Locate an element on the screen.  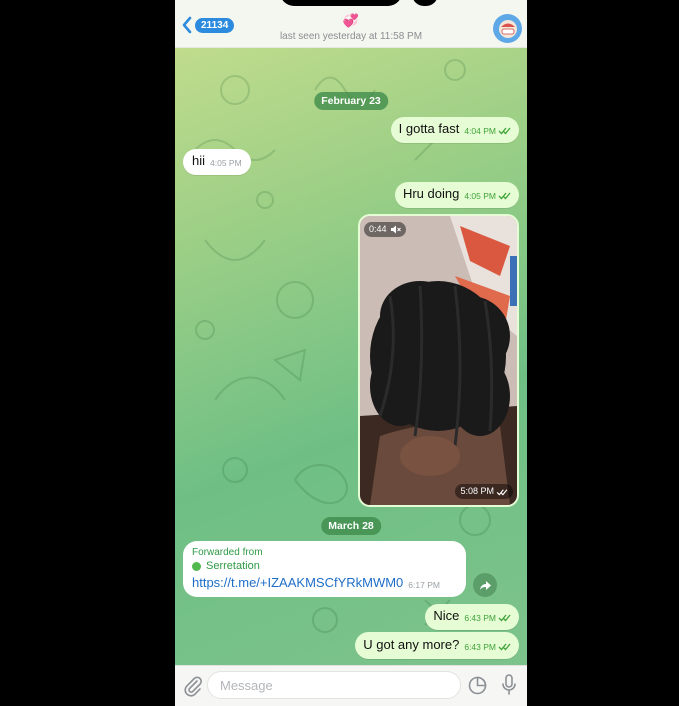
forwarded-source-name: Serretation is located at coordinates (233, 566).